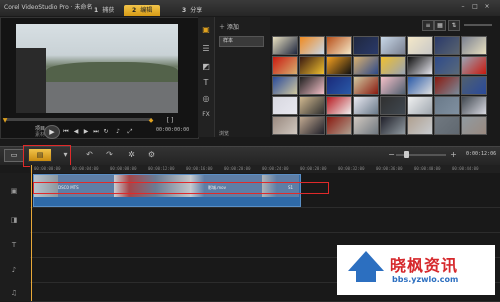 This screenshot has width=500, height=302. What do you see at coordinates (14, 270) in the screenshot?
I see `voice-track-icon: ♪` at bounding box center [14, 270].